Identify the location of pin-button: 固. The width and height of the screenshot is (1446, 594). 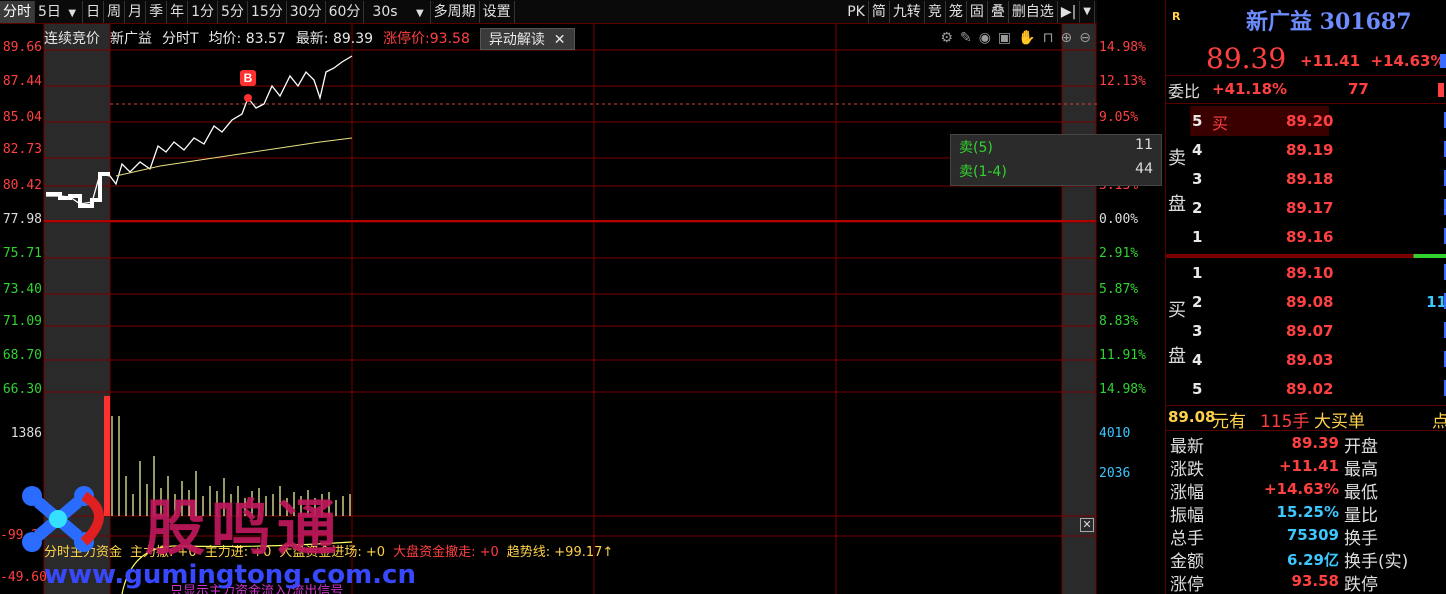
(977, 12).